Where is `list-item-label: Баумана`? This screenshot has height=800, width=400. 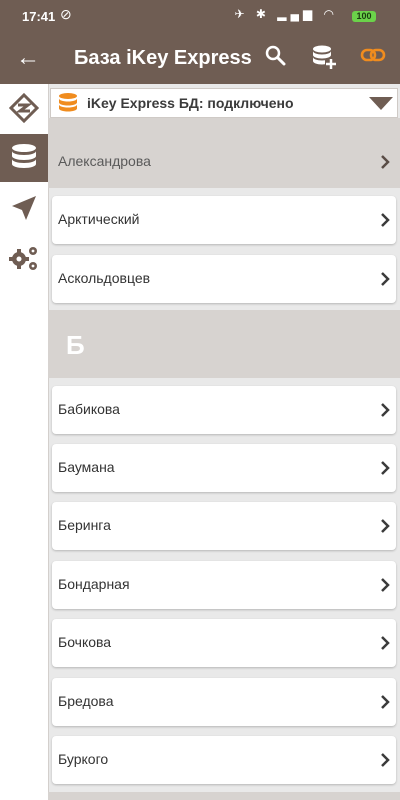 list-item-label: Баумана is located at coordinates (86, 467).